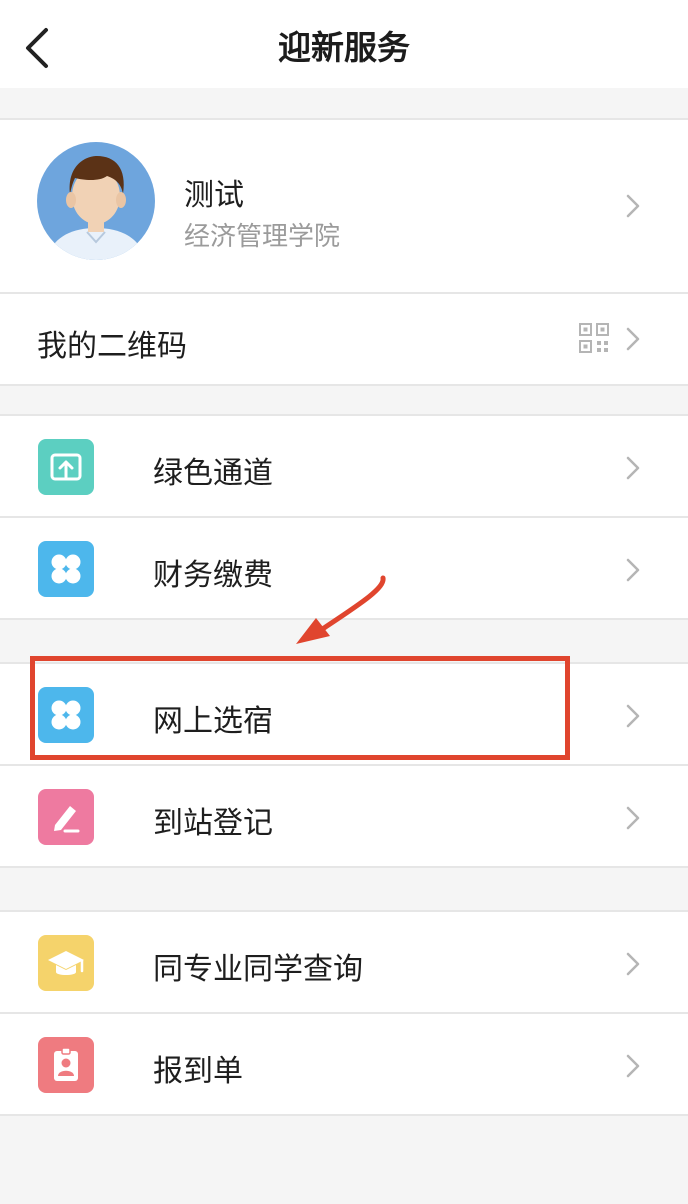 Image resolution: width=688 pixels, height=1204 pixels. What do you see at coordinates (66, 817) in the screenshot?
I see `pencil-icon` at bounding box center [66, 817].